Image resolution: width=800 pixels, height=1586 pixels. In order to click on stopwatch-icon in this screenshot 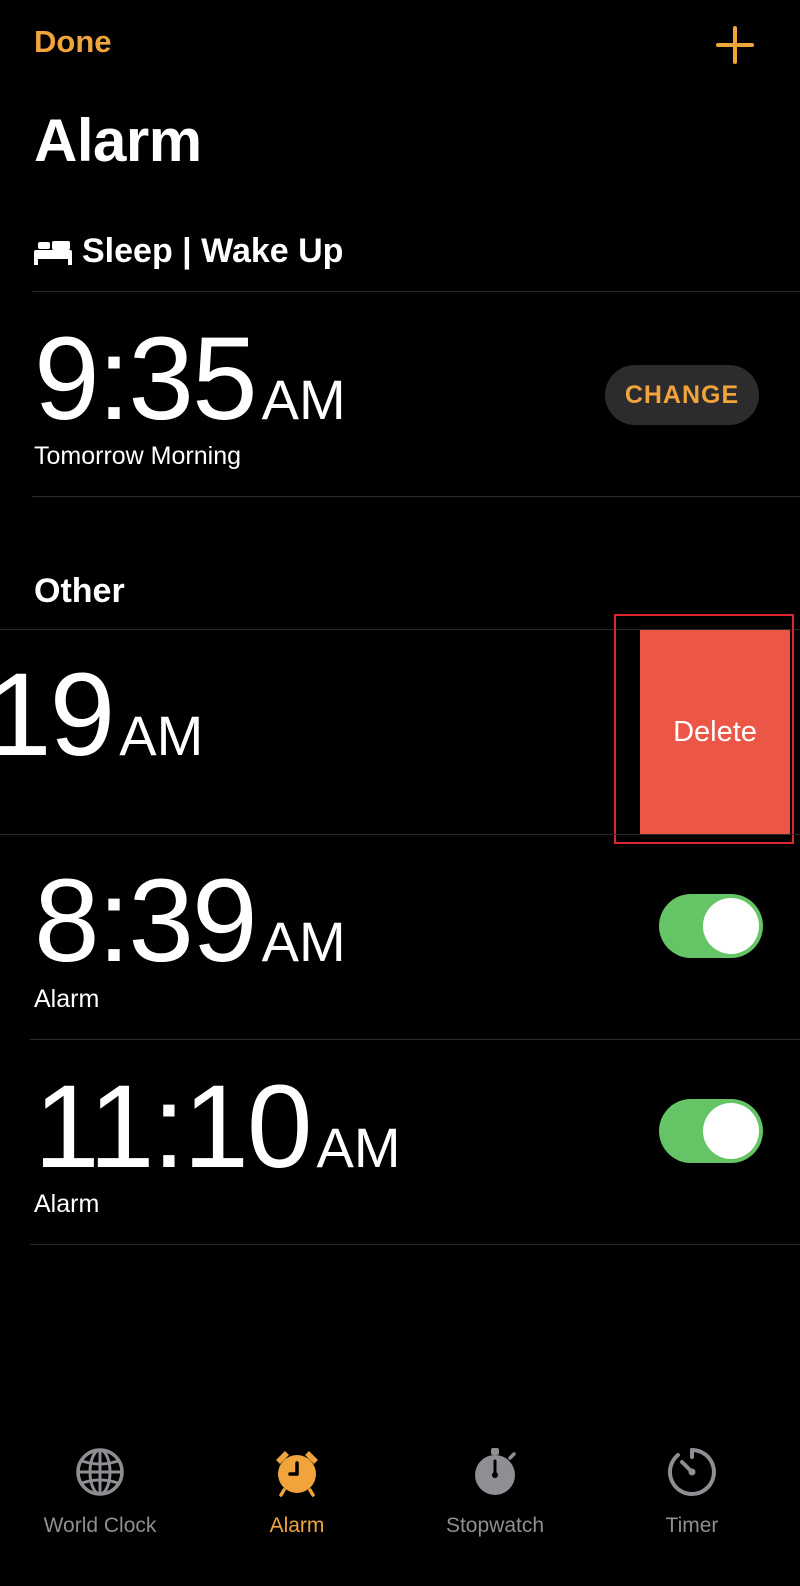, I will do `click(495, 1471)`.